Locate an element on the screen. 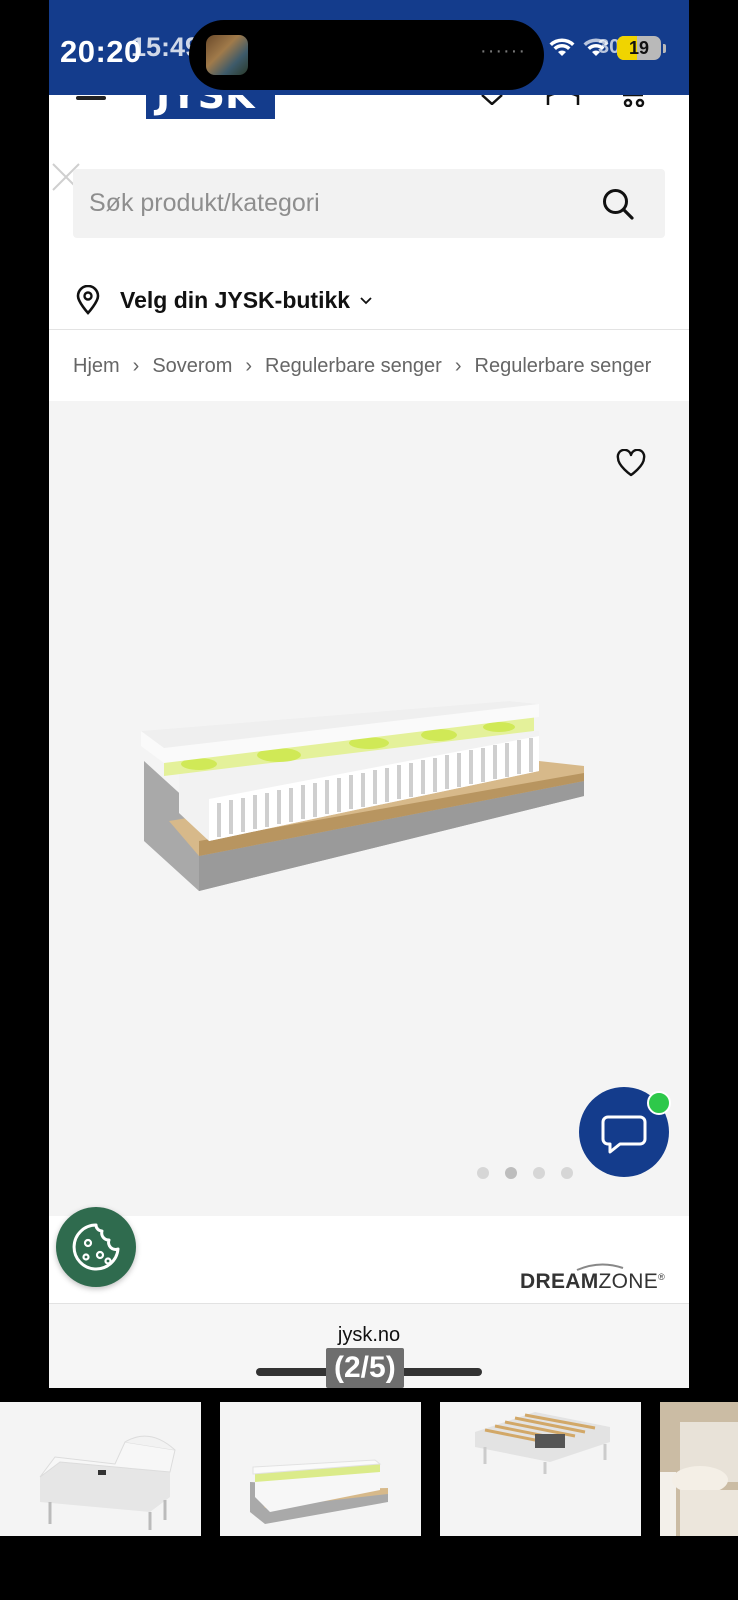 This screenshot has width=738, height=1600. store-label: Velg din JYSK-butikk is located at coordinates (235, 299).